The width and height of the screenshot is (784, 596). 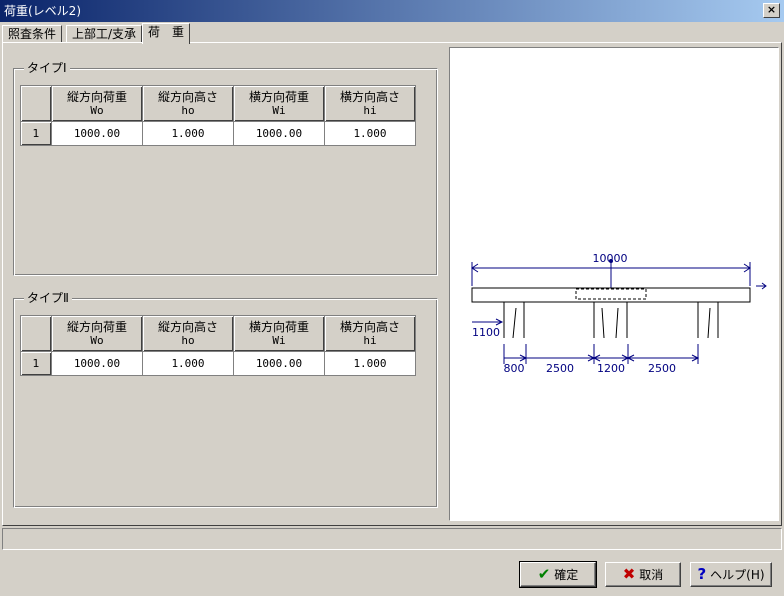 I want to click on close-button: ×, so click(x=771, y=10).